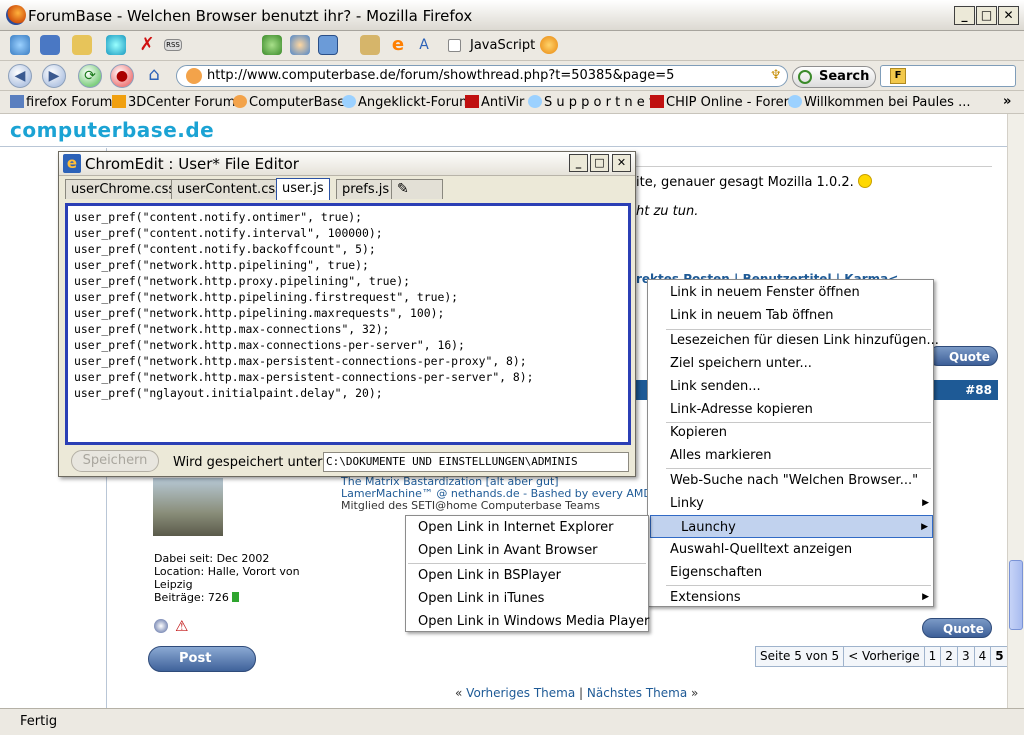  What do you see at coordinates (983, 656) in the screenshot?
I see `pager-page: 4` at bounding box center [983, 656].